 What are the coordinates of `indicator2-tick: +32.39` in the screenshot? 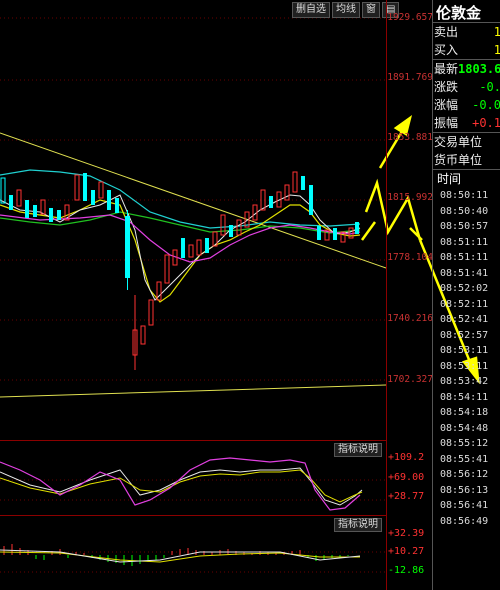 It's located at (406, 533).